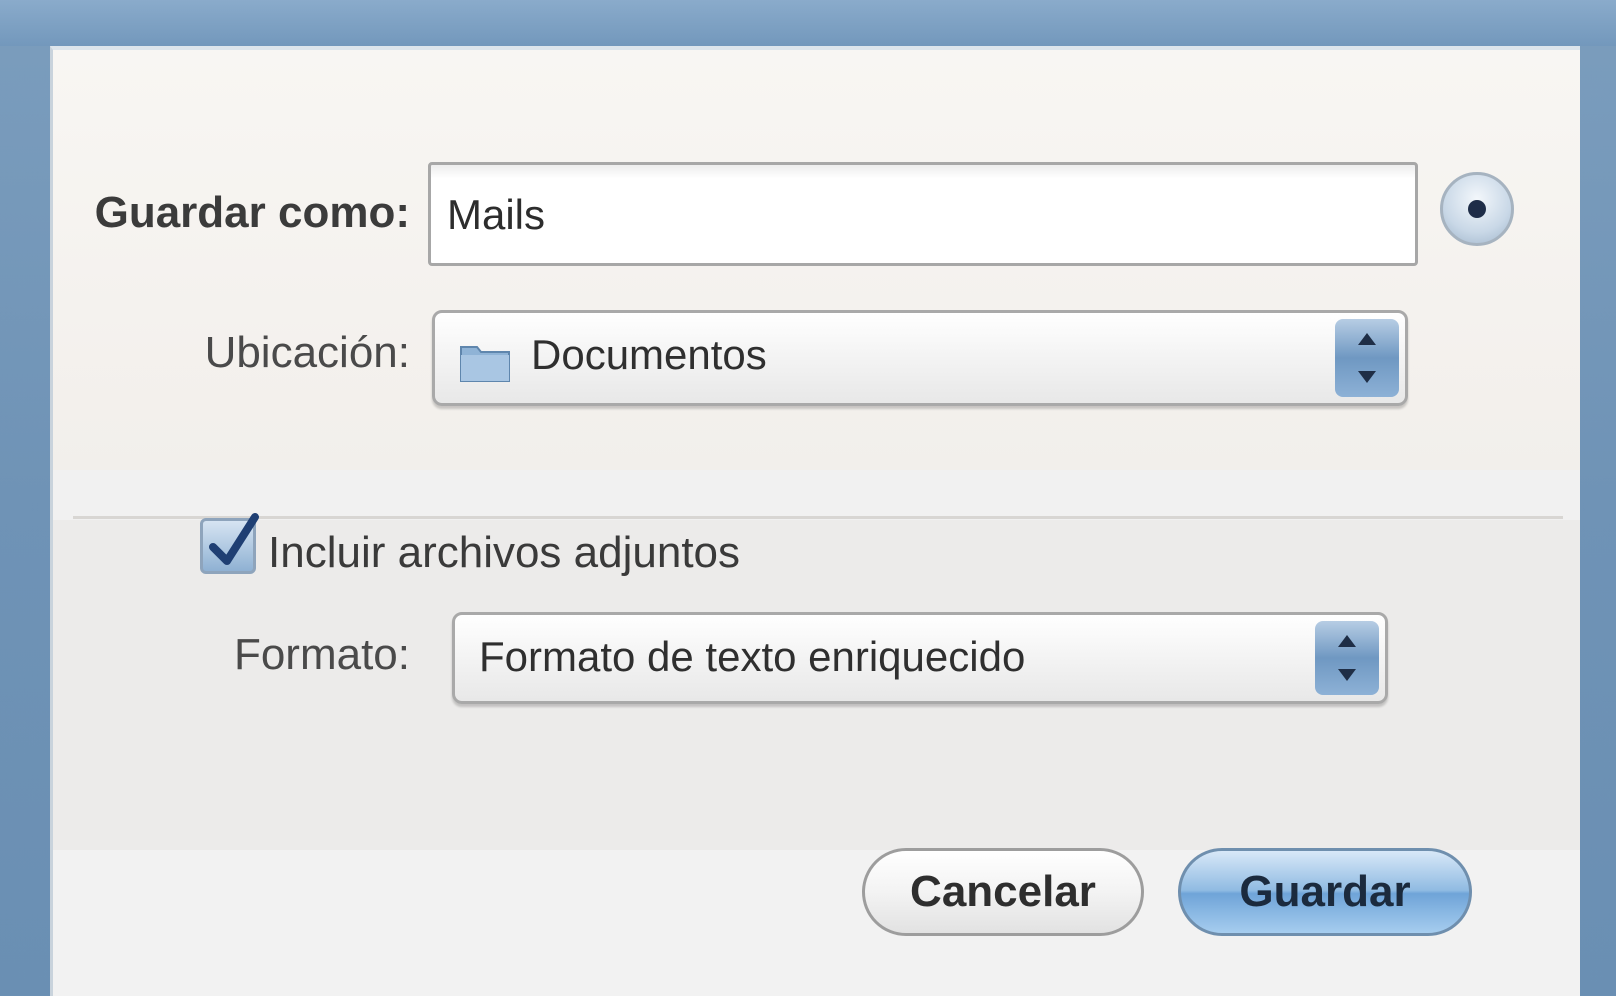 This screenshot has height=996, width=1616. What do you see at coordinates (321, 654) in the screenshot?
I see `format-label: Formato:` at bounding box center [321, 654].